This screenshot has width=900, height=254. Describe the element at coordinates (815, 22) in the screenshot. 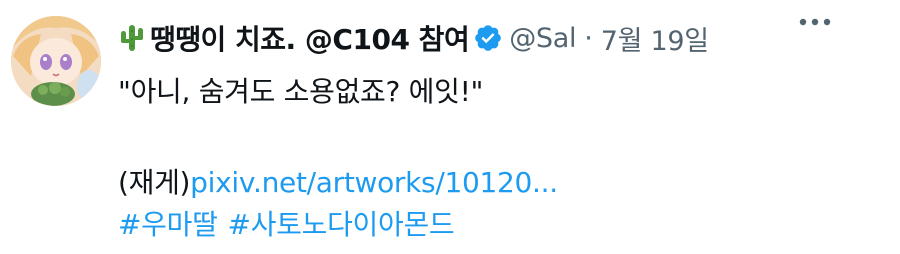

I see `more-options-icon` at that location.